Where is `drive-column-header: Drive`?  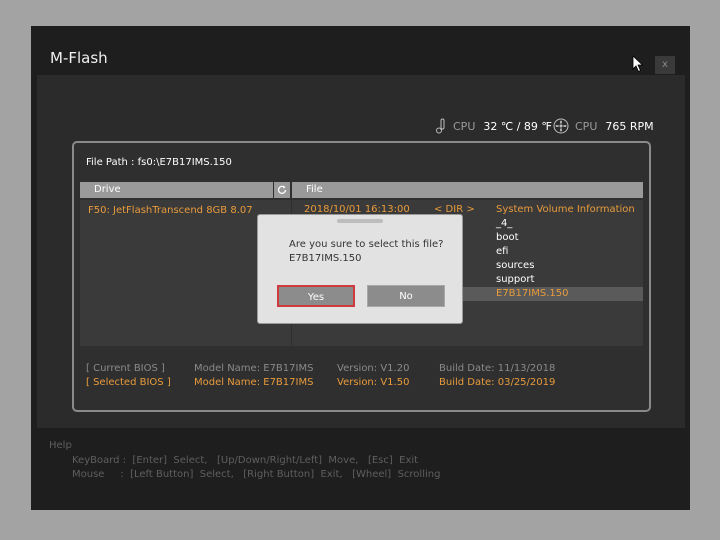 drive-column-header: Drive is located at coordinates (176, 190).